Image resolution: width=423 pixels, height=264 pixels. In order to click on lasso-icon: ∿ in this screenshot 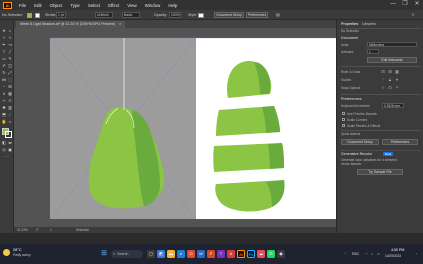, I will do `click(10, 37)`.